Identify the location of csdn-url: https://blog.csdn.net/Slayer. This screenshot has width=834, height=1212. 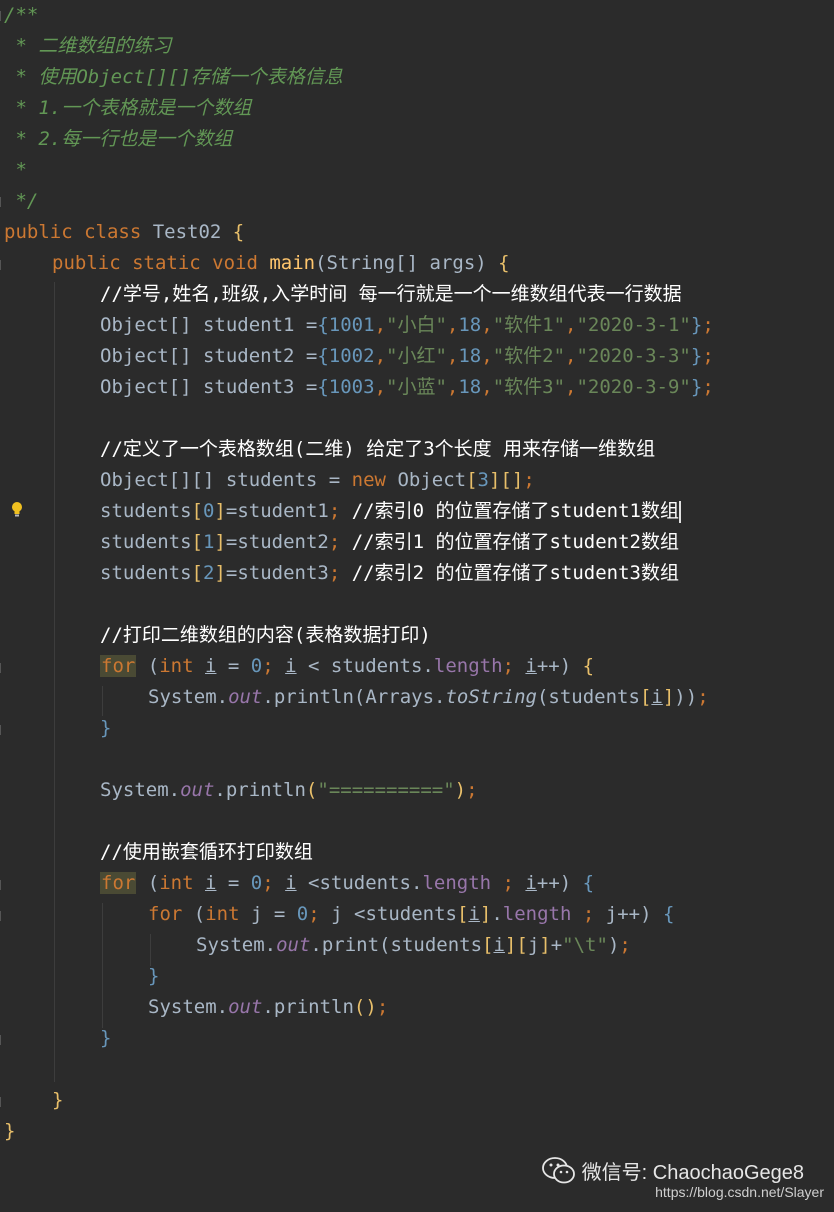
(739, 1192).